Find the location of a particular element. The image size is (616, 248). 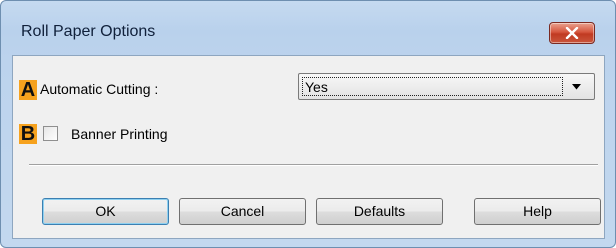

close-button is located at coordinates (572, 33).